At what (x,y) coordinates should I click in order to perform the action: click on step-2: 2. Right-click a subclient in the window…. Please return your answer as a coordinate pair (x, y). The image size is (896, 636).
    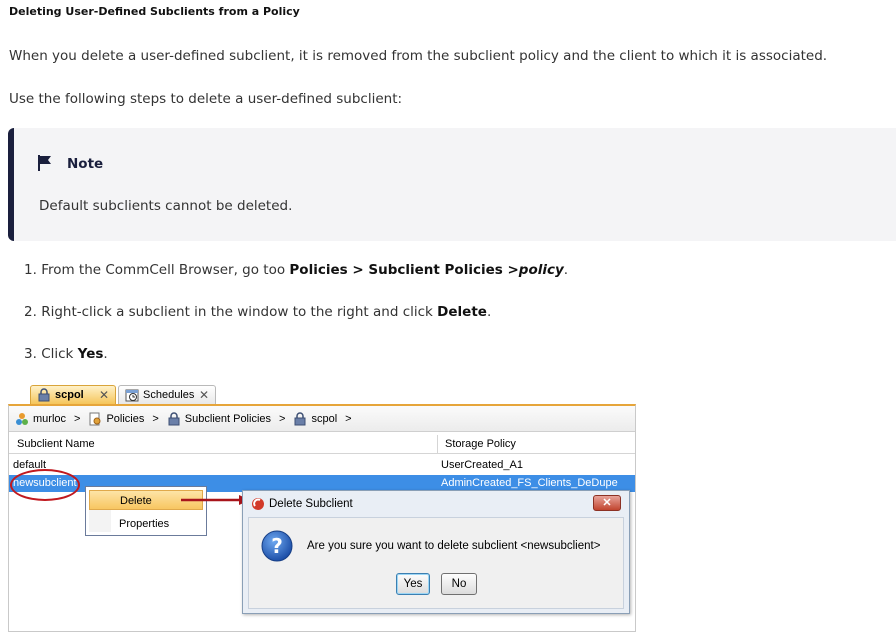
    Looking at the image, I should click on (258, 312).